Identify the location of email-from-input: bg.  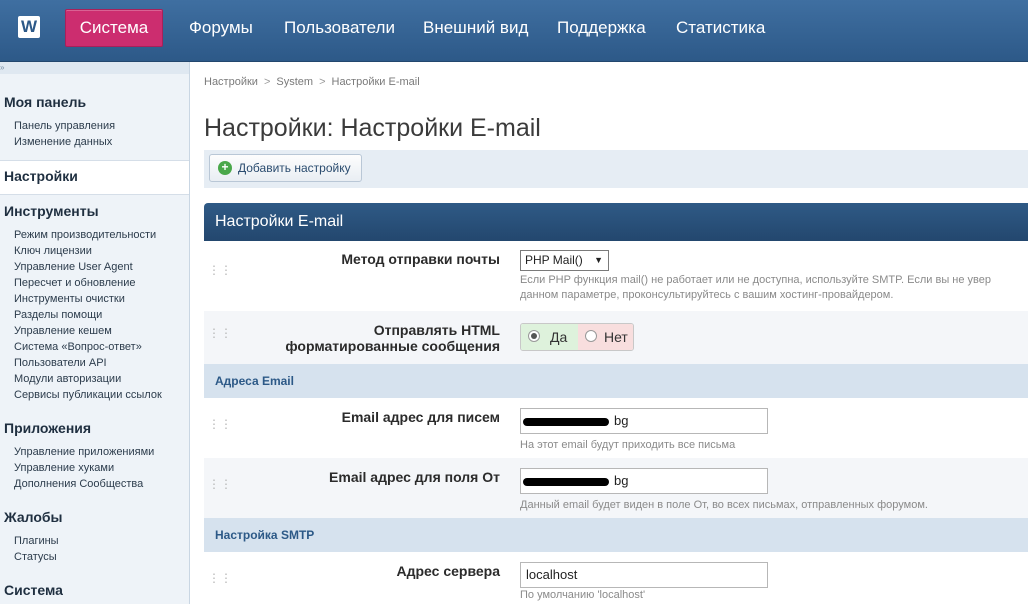
(644, 481).